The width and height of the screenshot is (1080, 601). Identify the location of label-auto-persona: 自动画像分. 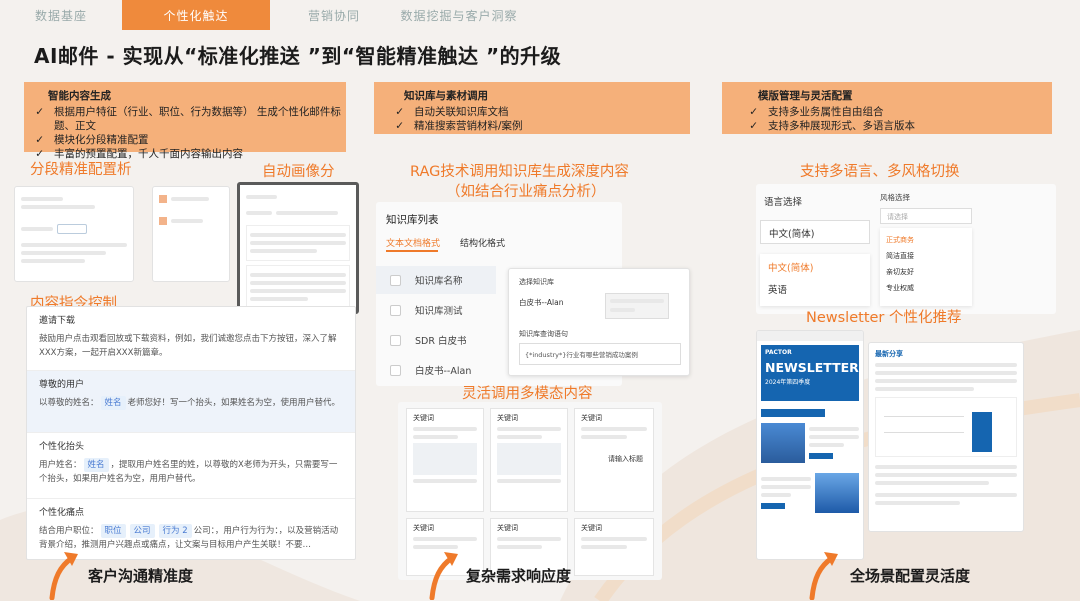
(298, 172).